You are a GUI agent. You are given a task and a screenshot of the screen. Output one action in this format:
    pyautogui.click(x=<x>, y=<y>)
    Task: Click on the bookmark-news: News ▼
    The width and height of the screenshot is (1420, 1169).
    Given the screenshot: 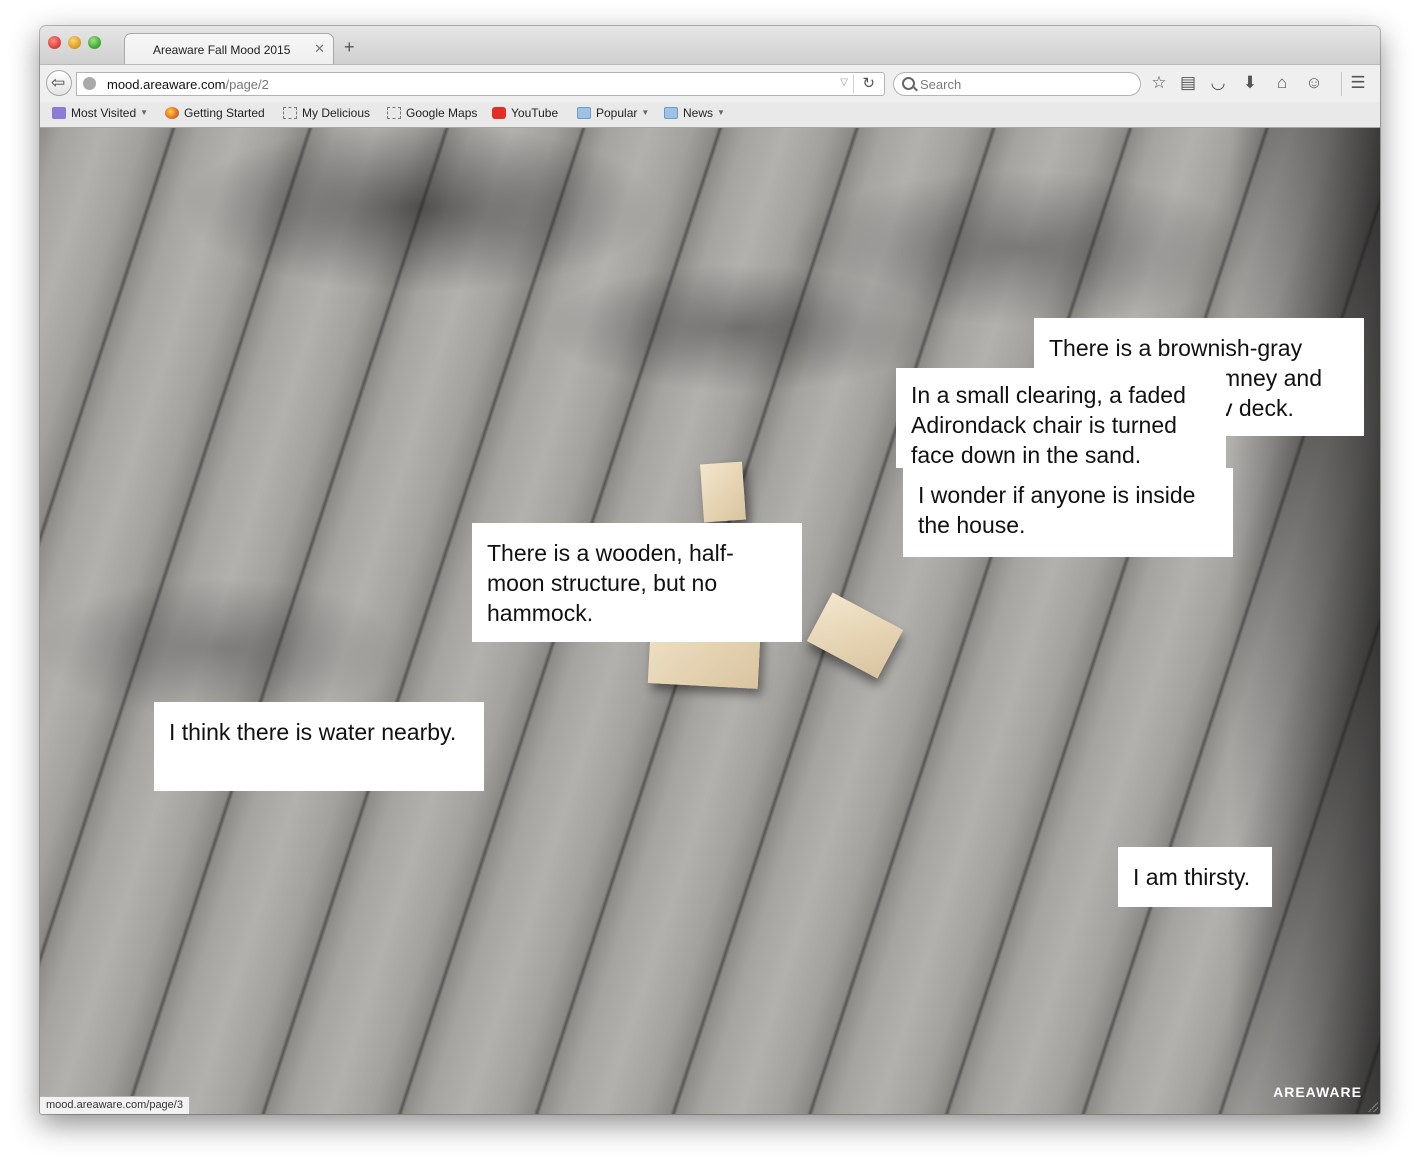 What is the action you would take?
    pyautogui.click(x=694, y=114)
    